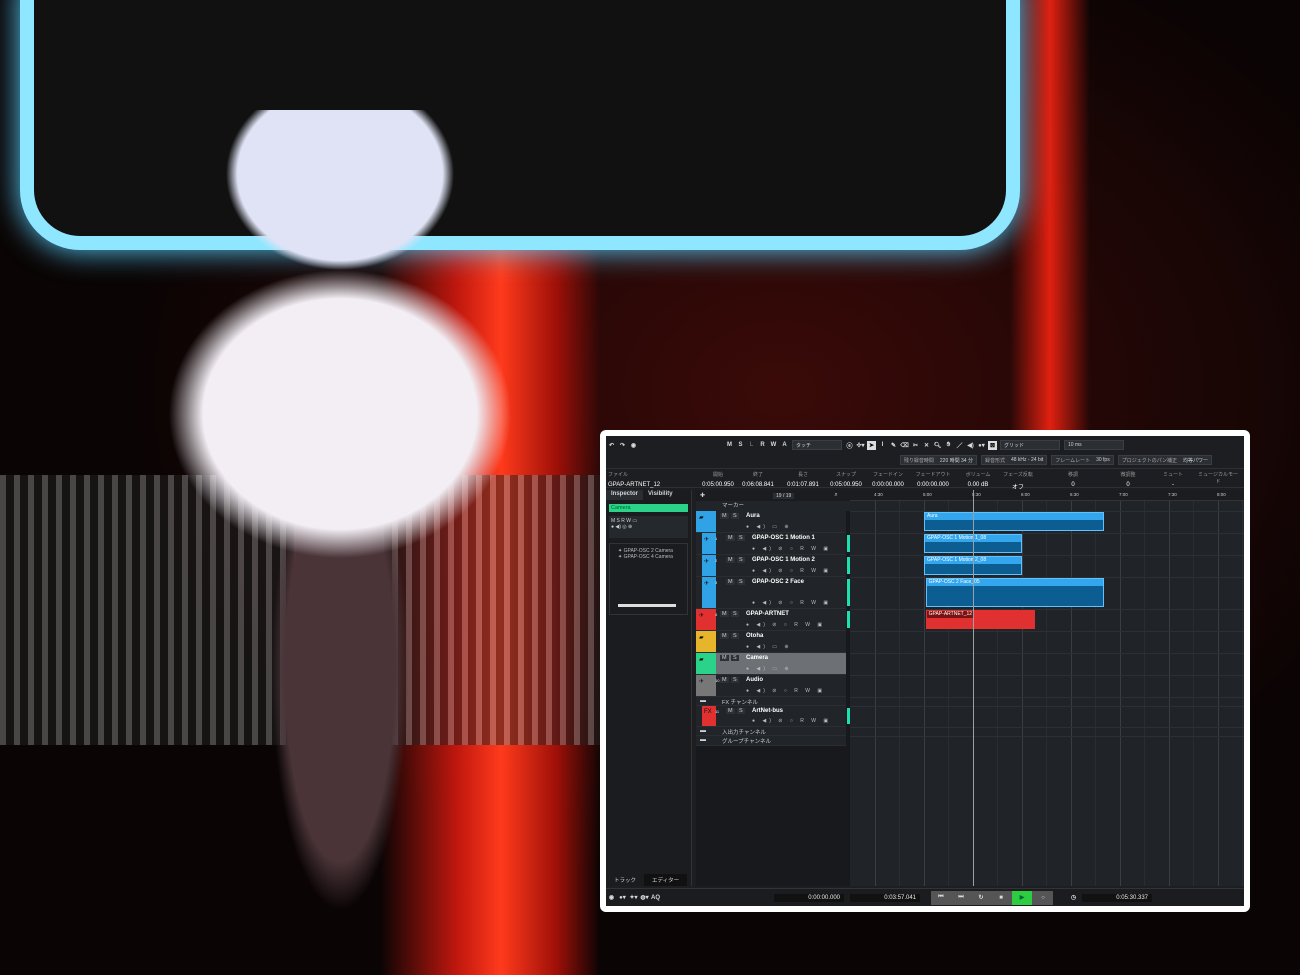  What do you see at coordinates (992, 445) in the screenshot?
I see `snap-toggle-icon: ⊠` at bounding box center [992, 445].